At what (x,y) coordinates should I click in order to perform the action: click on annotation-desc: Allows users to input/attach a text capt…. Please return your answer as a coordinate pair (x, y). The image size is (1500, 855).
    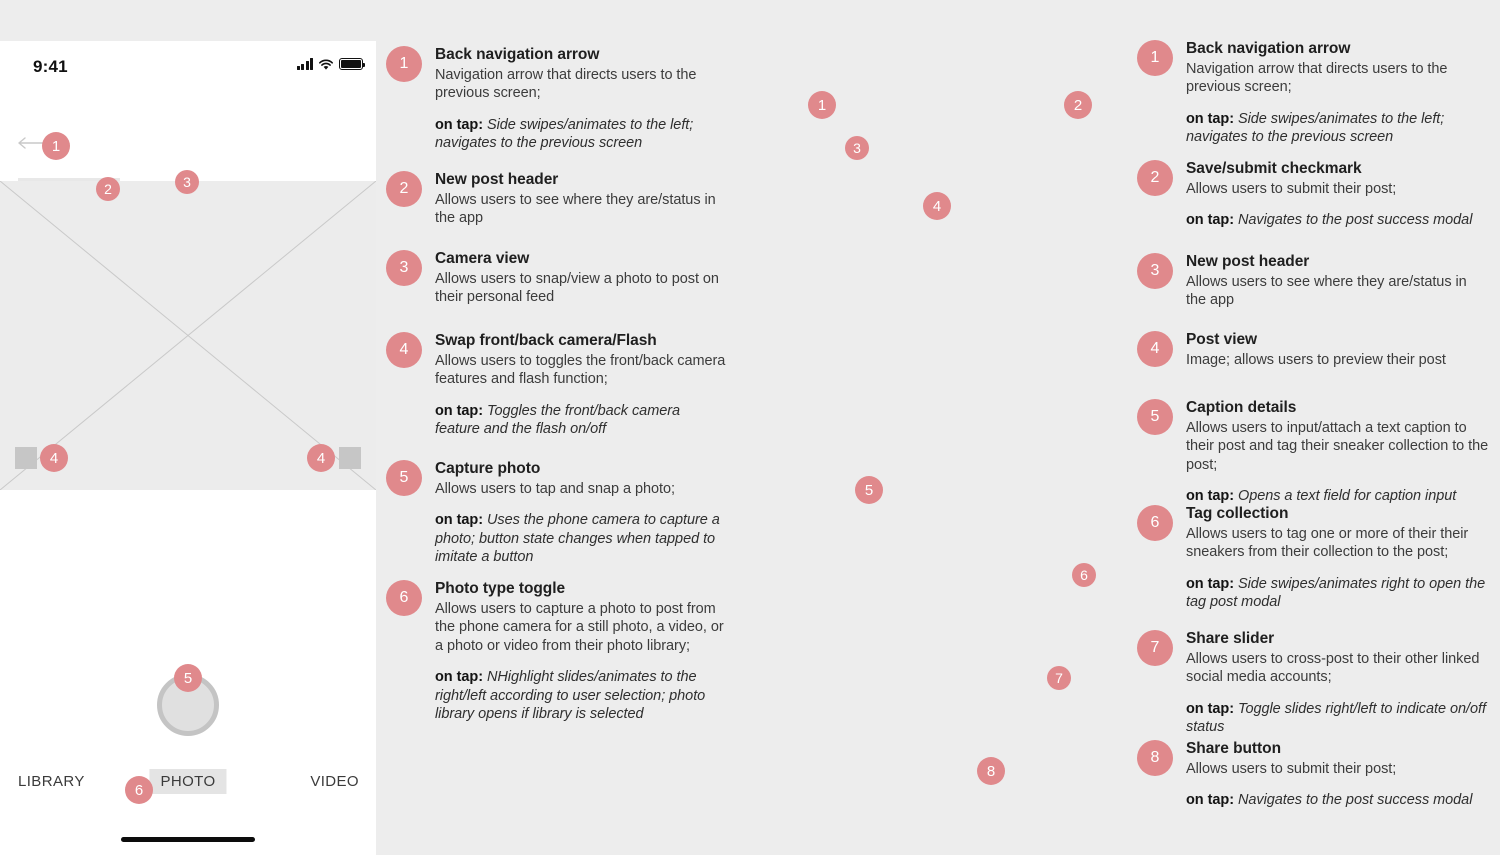
    Looking at the image, I should click on (1337, 446).